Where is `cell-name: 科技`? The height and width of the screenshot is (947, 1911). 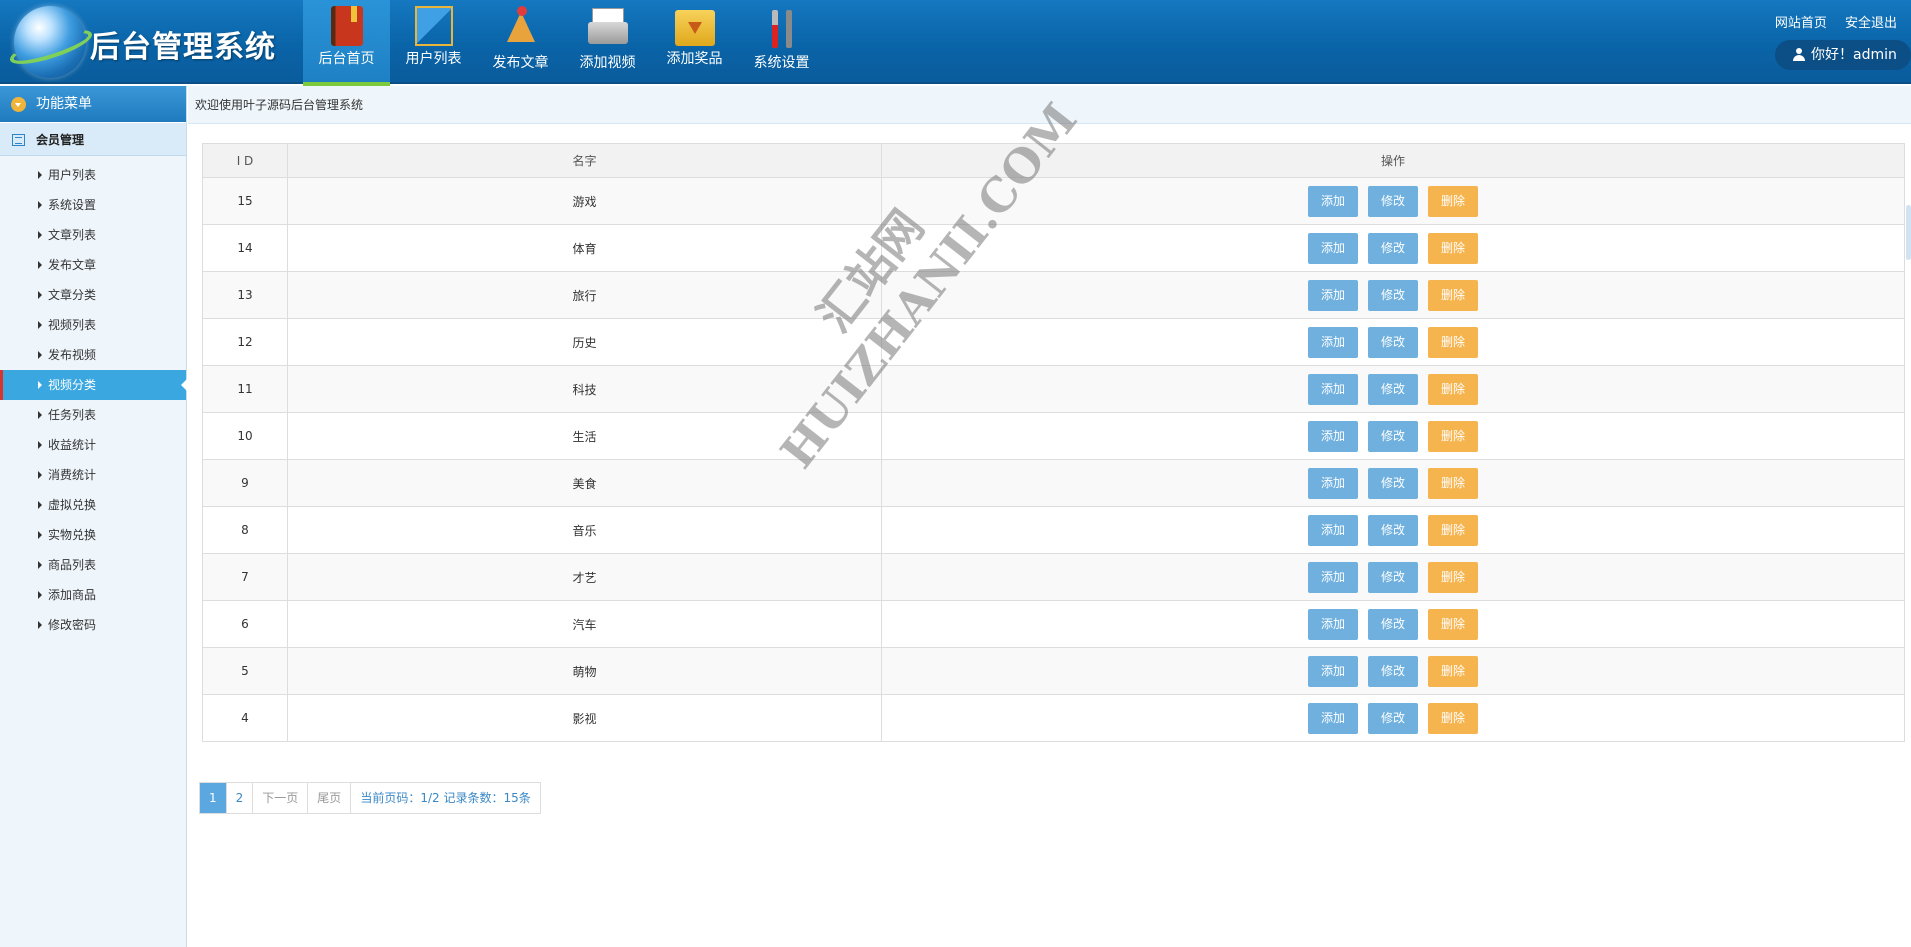 cell-name: 科技 is located at coordinates (584, 389).